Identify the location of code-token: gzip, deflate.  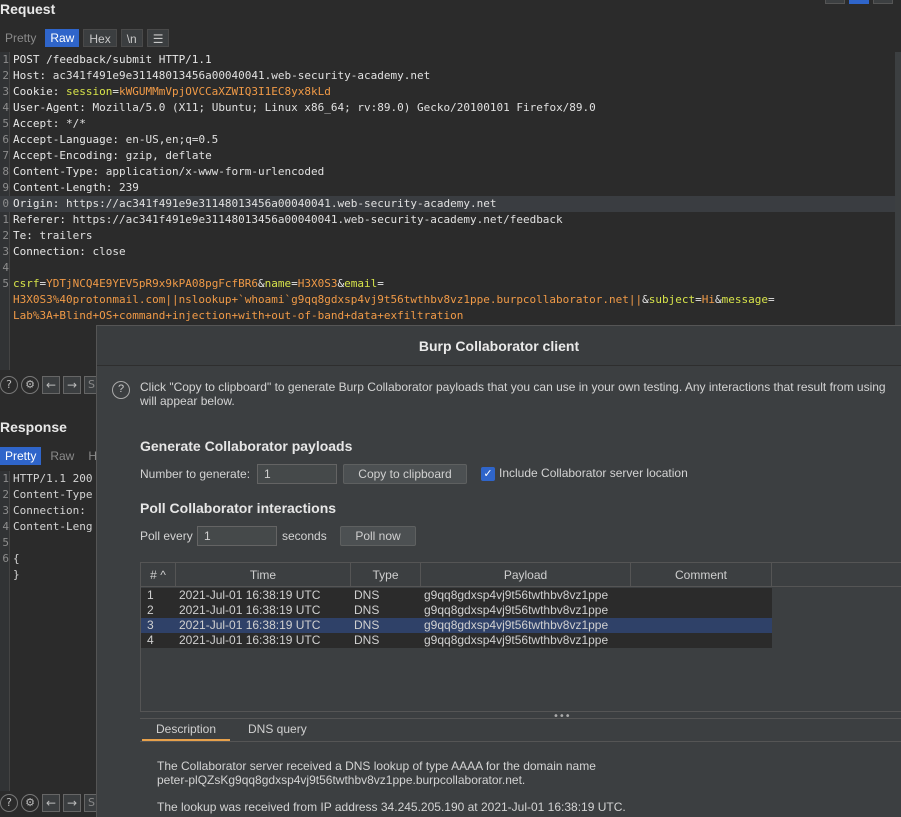
(168, 155).